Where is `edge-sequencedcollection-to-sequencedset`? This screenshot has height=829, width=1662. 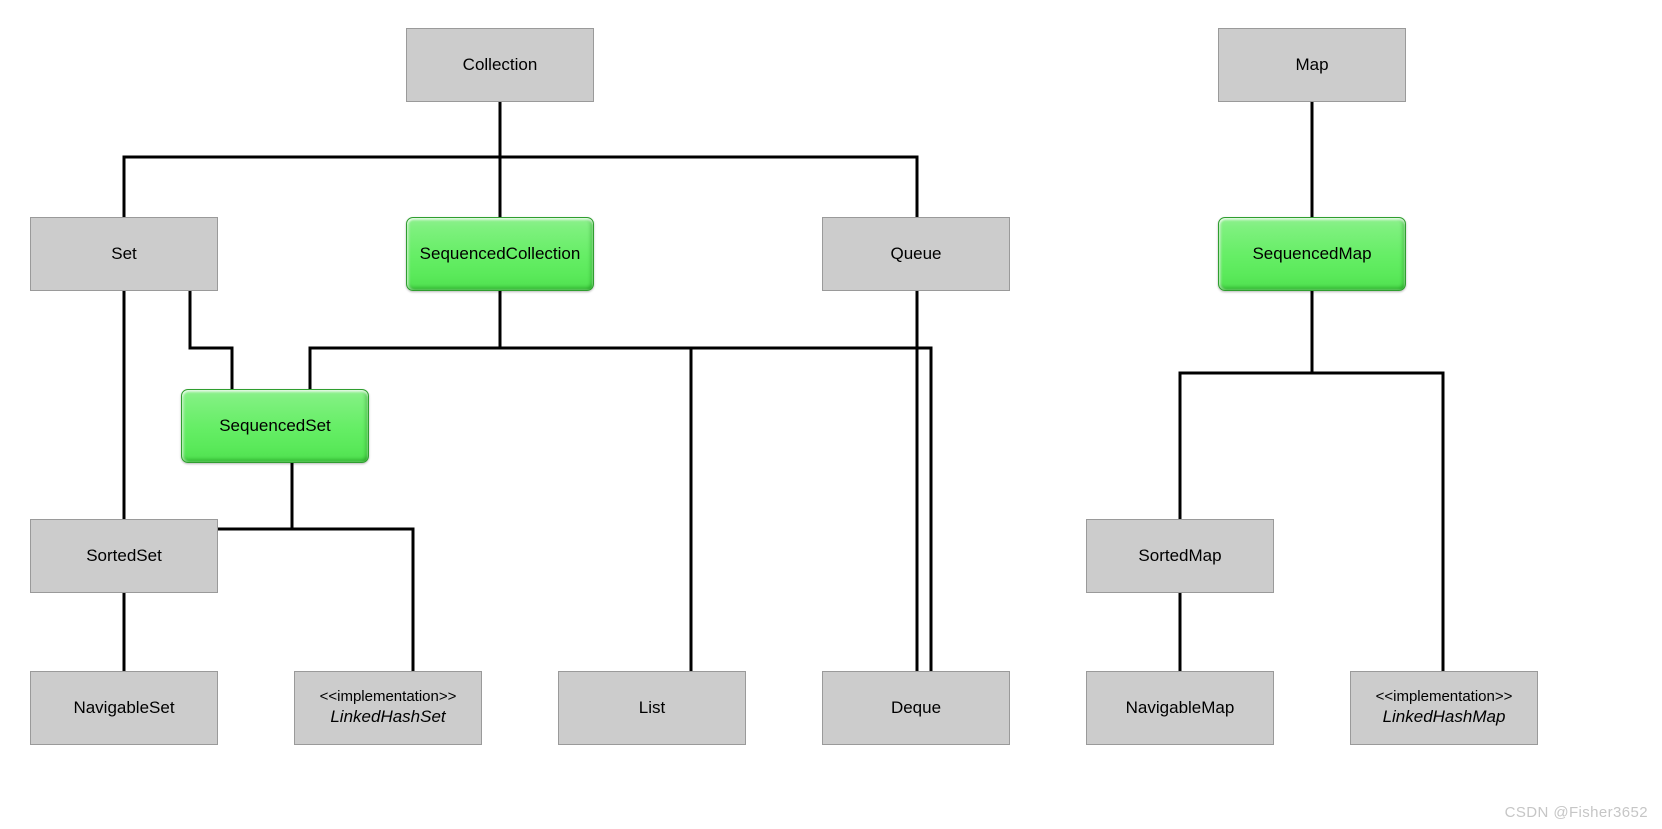 edge-sequencedcollection-to-sequencedset is located at coordinates (405, 340).